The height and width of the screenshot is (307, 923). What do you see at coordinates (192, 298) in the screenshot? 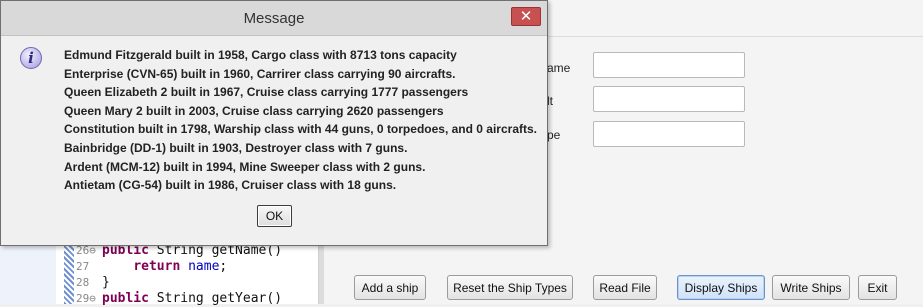
I see `code-text: public String getYear()` at bounding box center [192, 298].